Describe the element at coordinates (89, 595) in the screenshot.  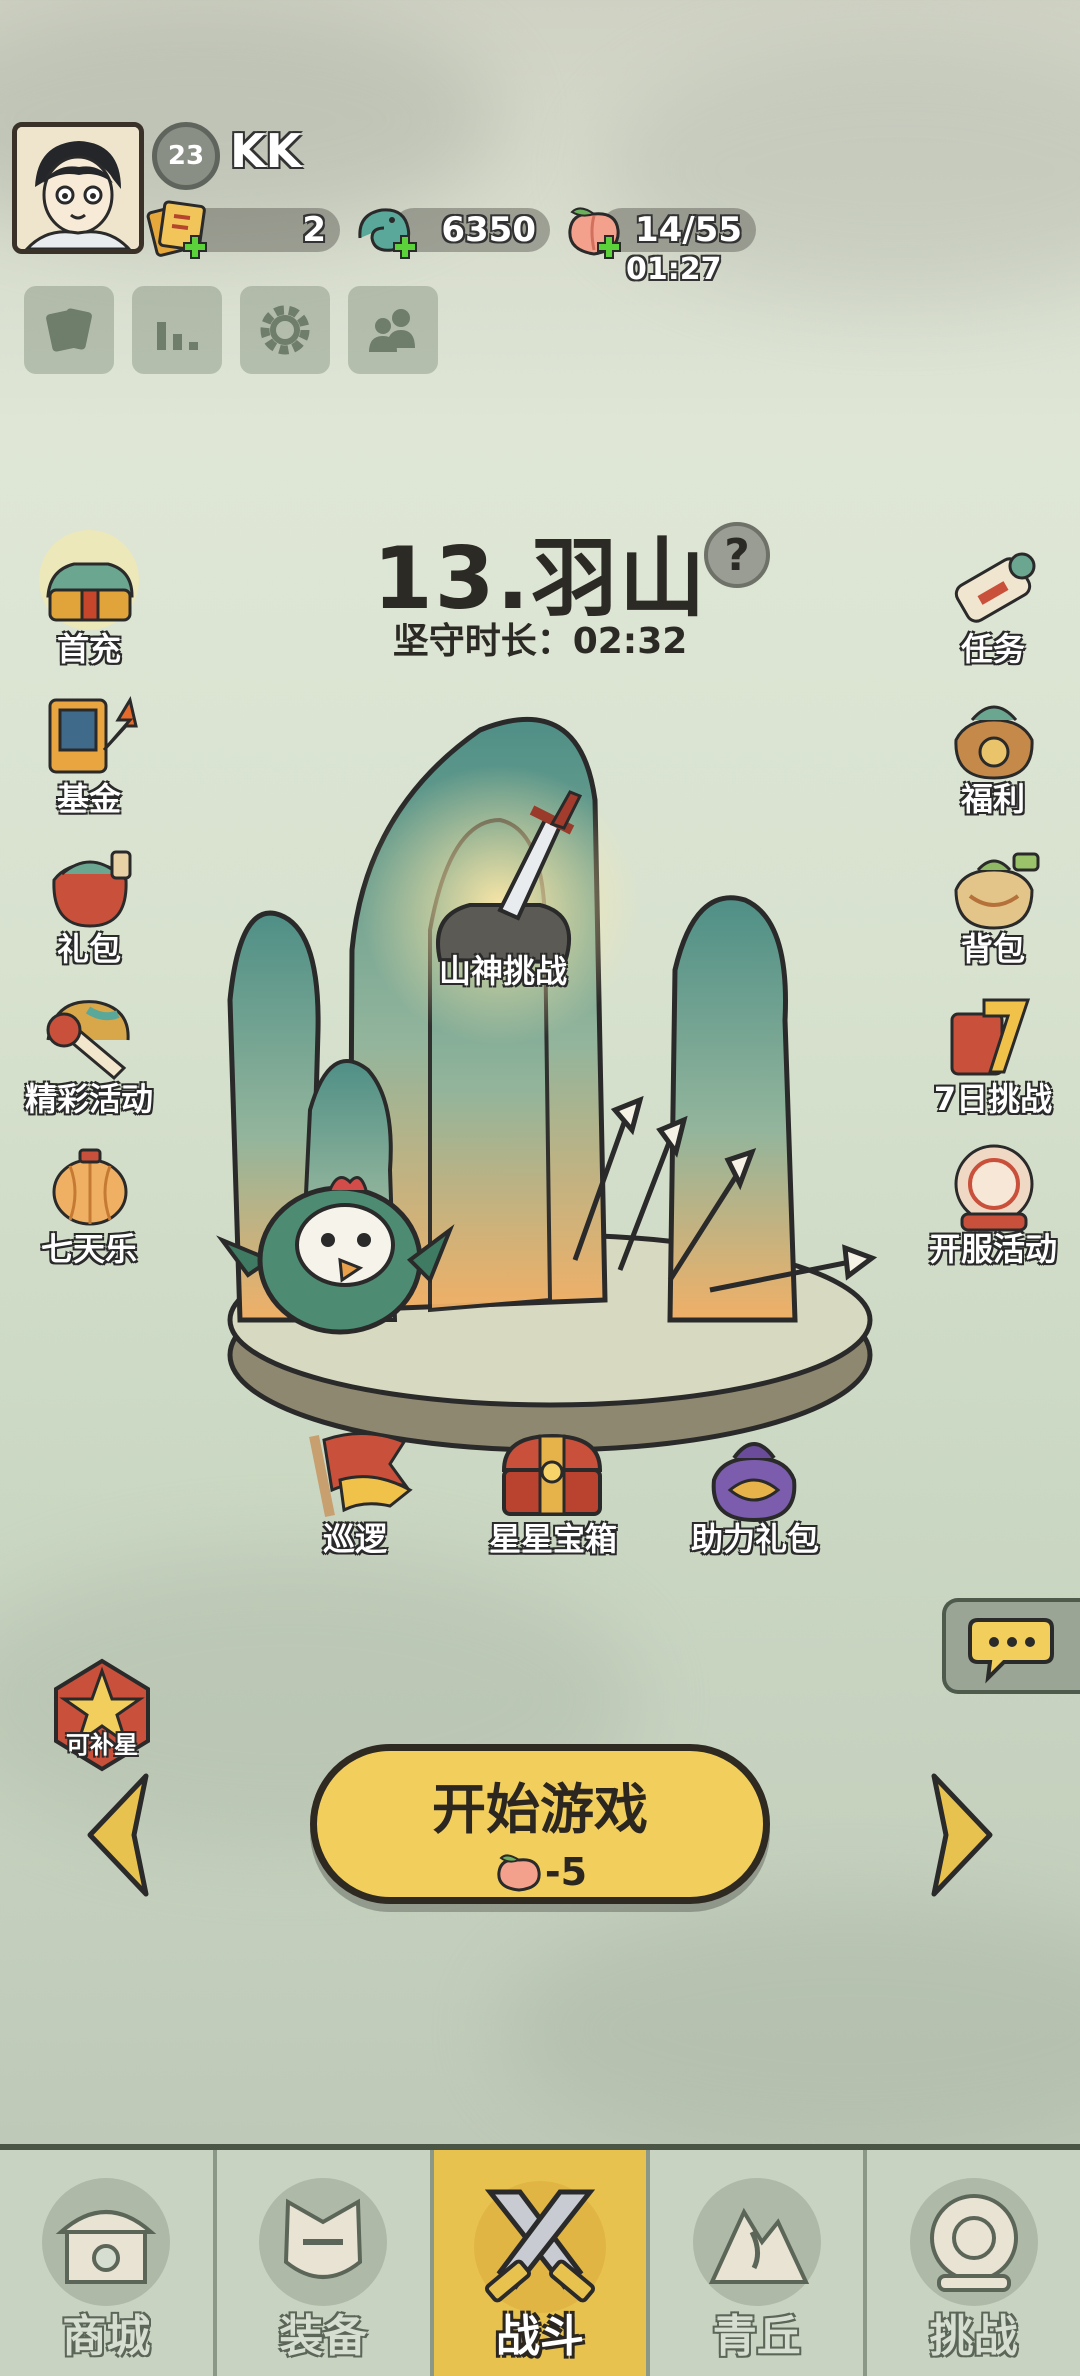
I see `first-recharge-button: 首充` at that location.